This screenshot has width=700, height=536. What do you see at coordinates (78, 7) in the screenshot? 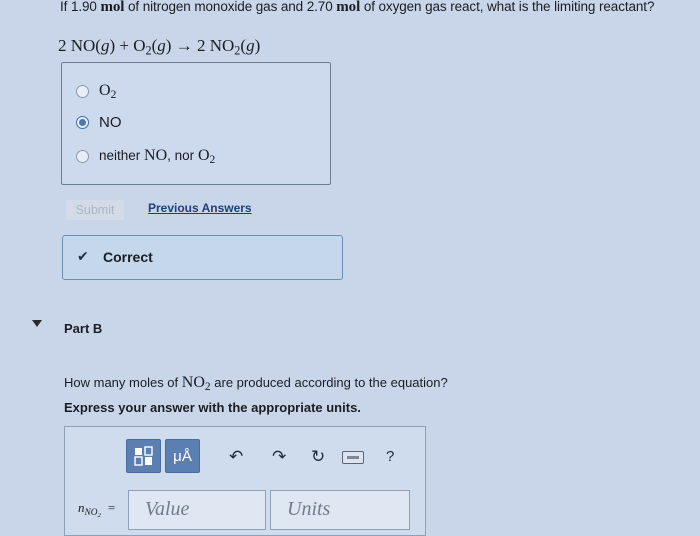
I see `question-text-start: If 1.90` at bounding box center [78, 7].